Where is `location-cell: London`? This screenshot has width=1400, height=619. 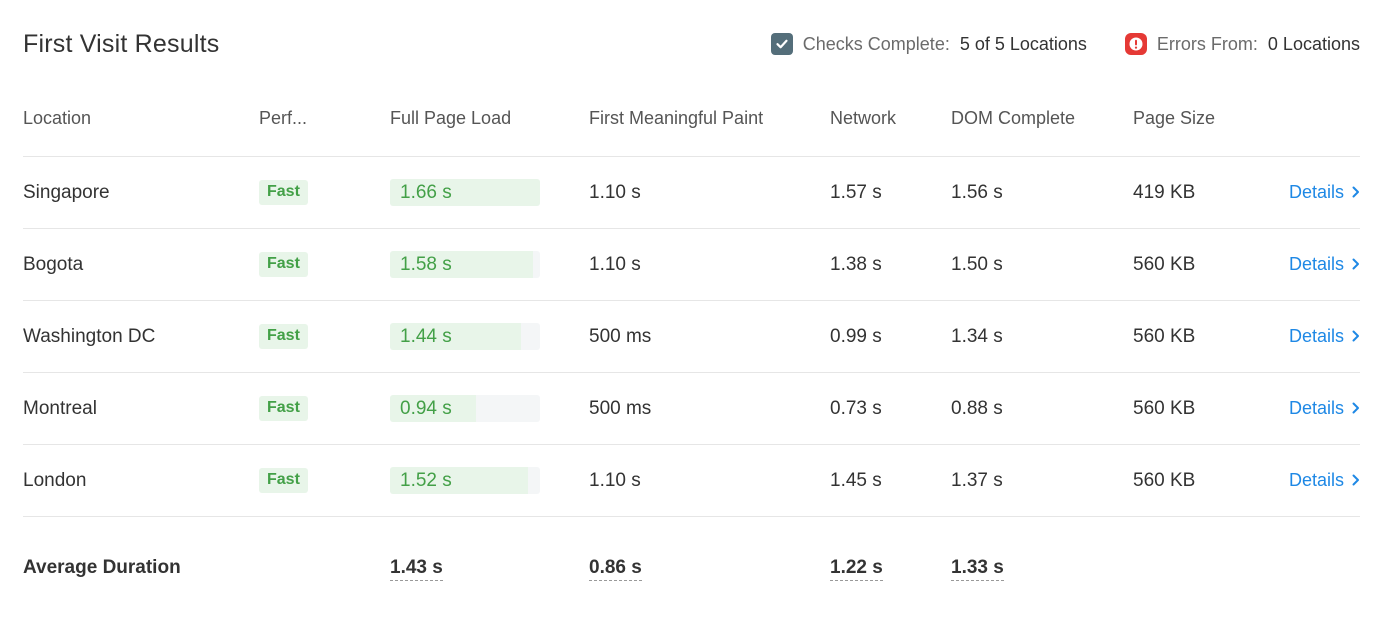 location-cell: London is located at coordinates (141, 481).